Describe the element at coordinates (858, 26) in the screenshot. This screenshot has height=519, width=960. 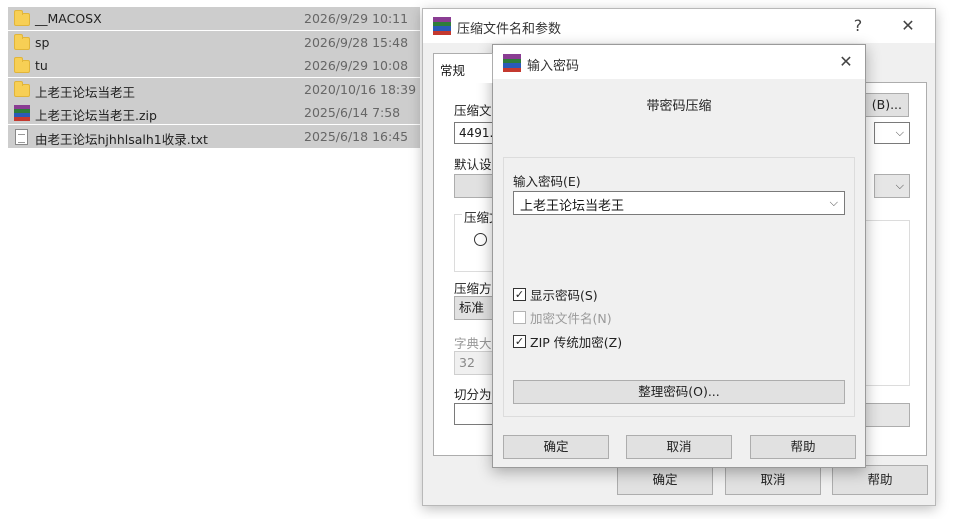
I see `help-icon: ?` at that location.